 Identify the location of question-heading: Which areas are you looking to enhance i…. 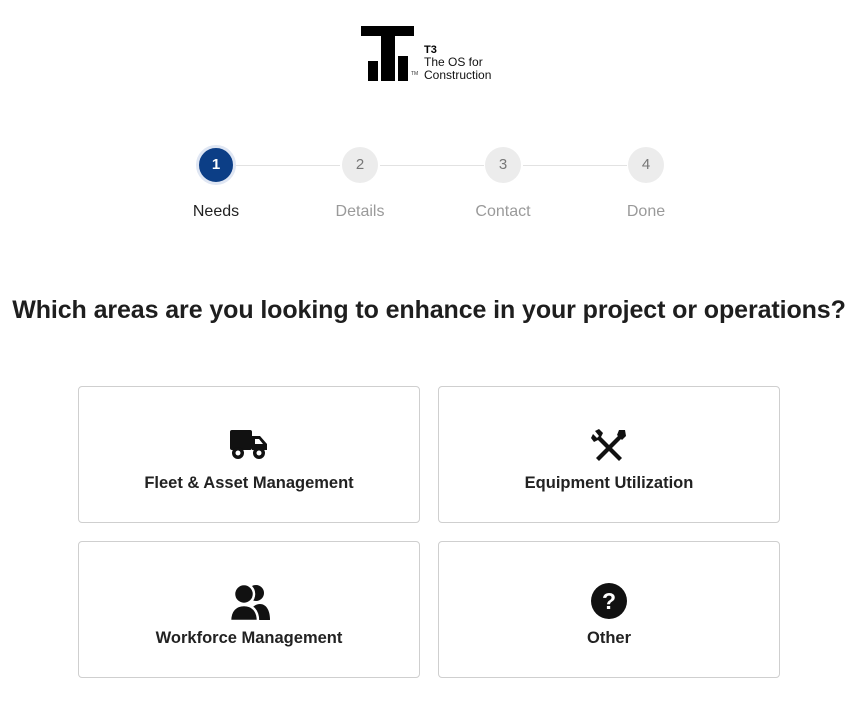
(429, 310).